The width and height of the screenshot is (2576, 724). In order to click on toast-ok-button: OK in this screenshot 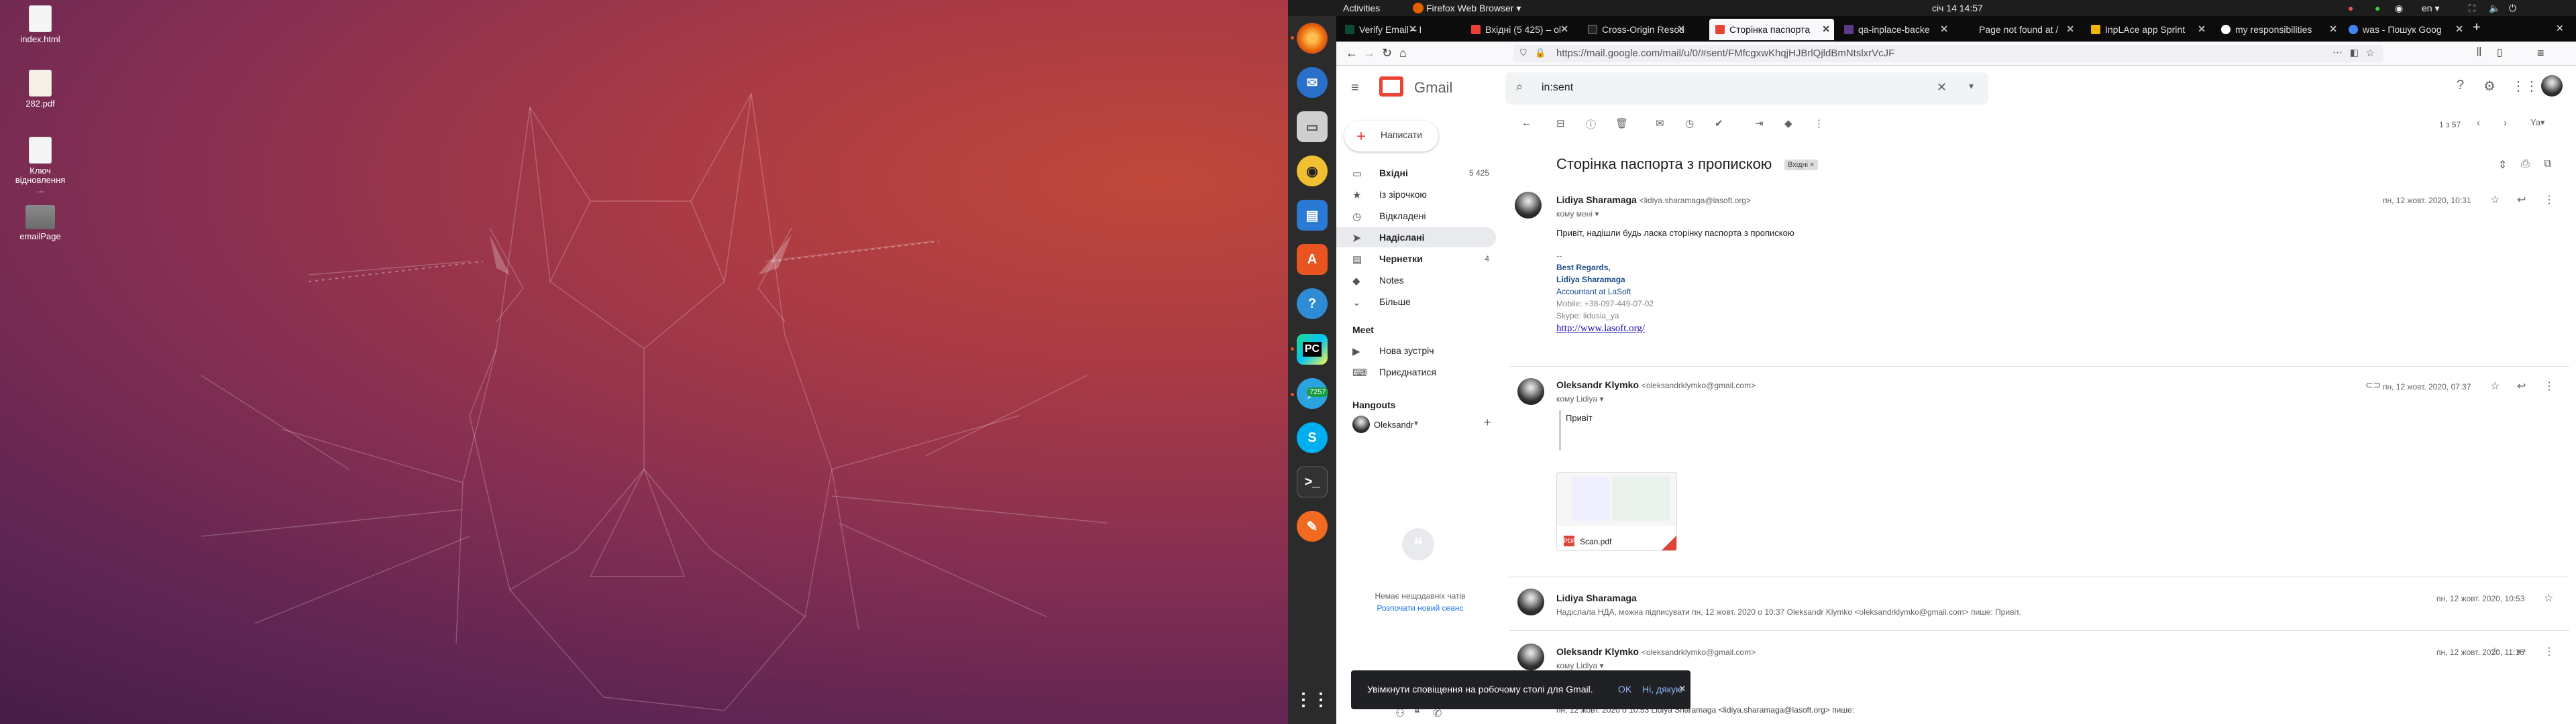, I will do `click(1624, 689)`.